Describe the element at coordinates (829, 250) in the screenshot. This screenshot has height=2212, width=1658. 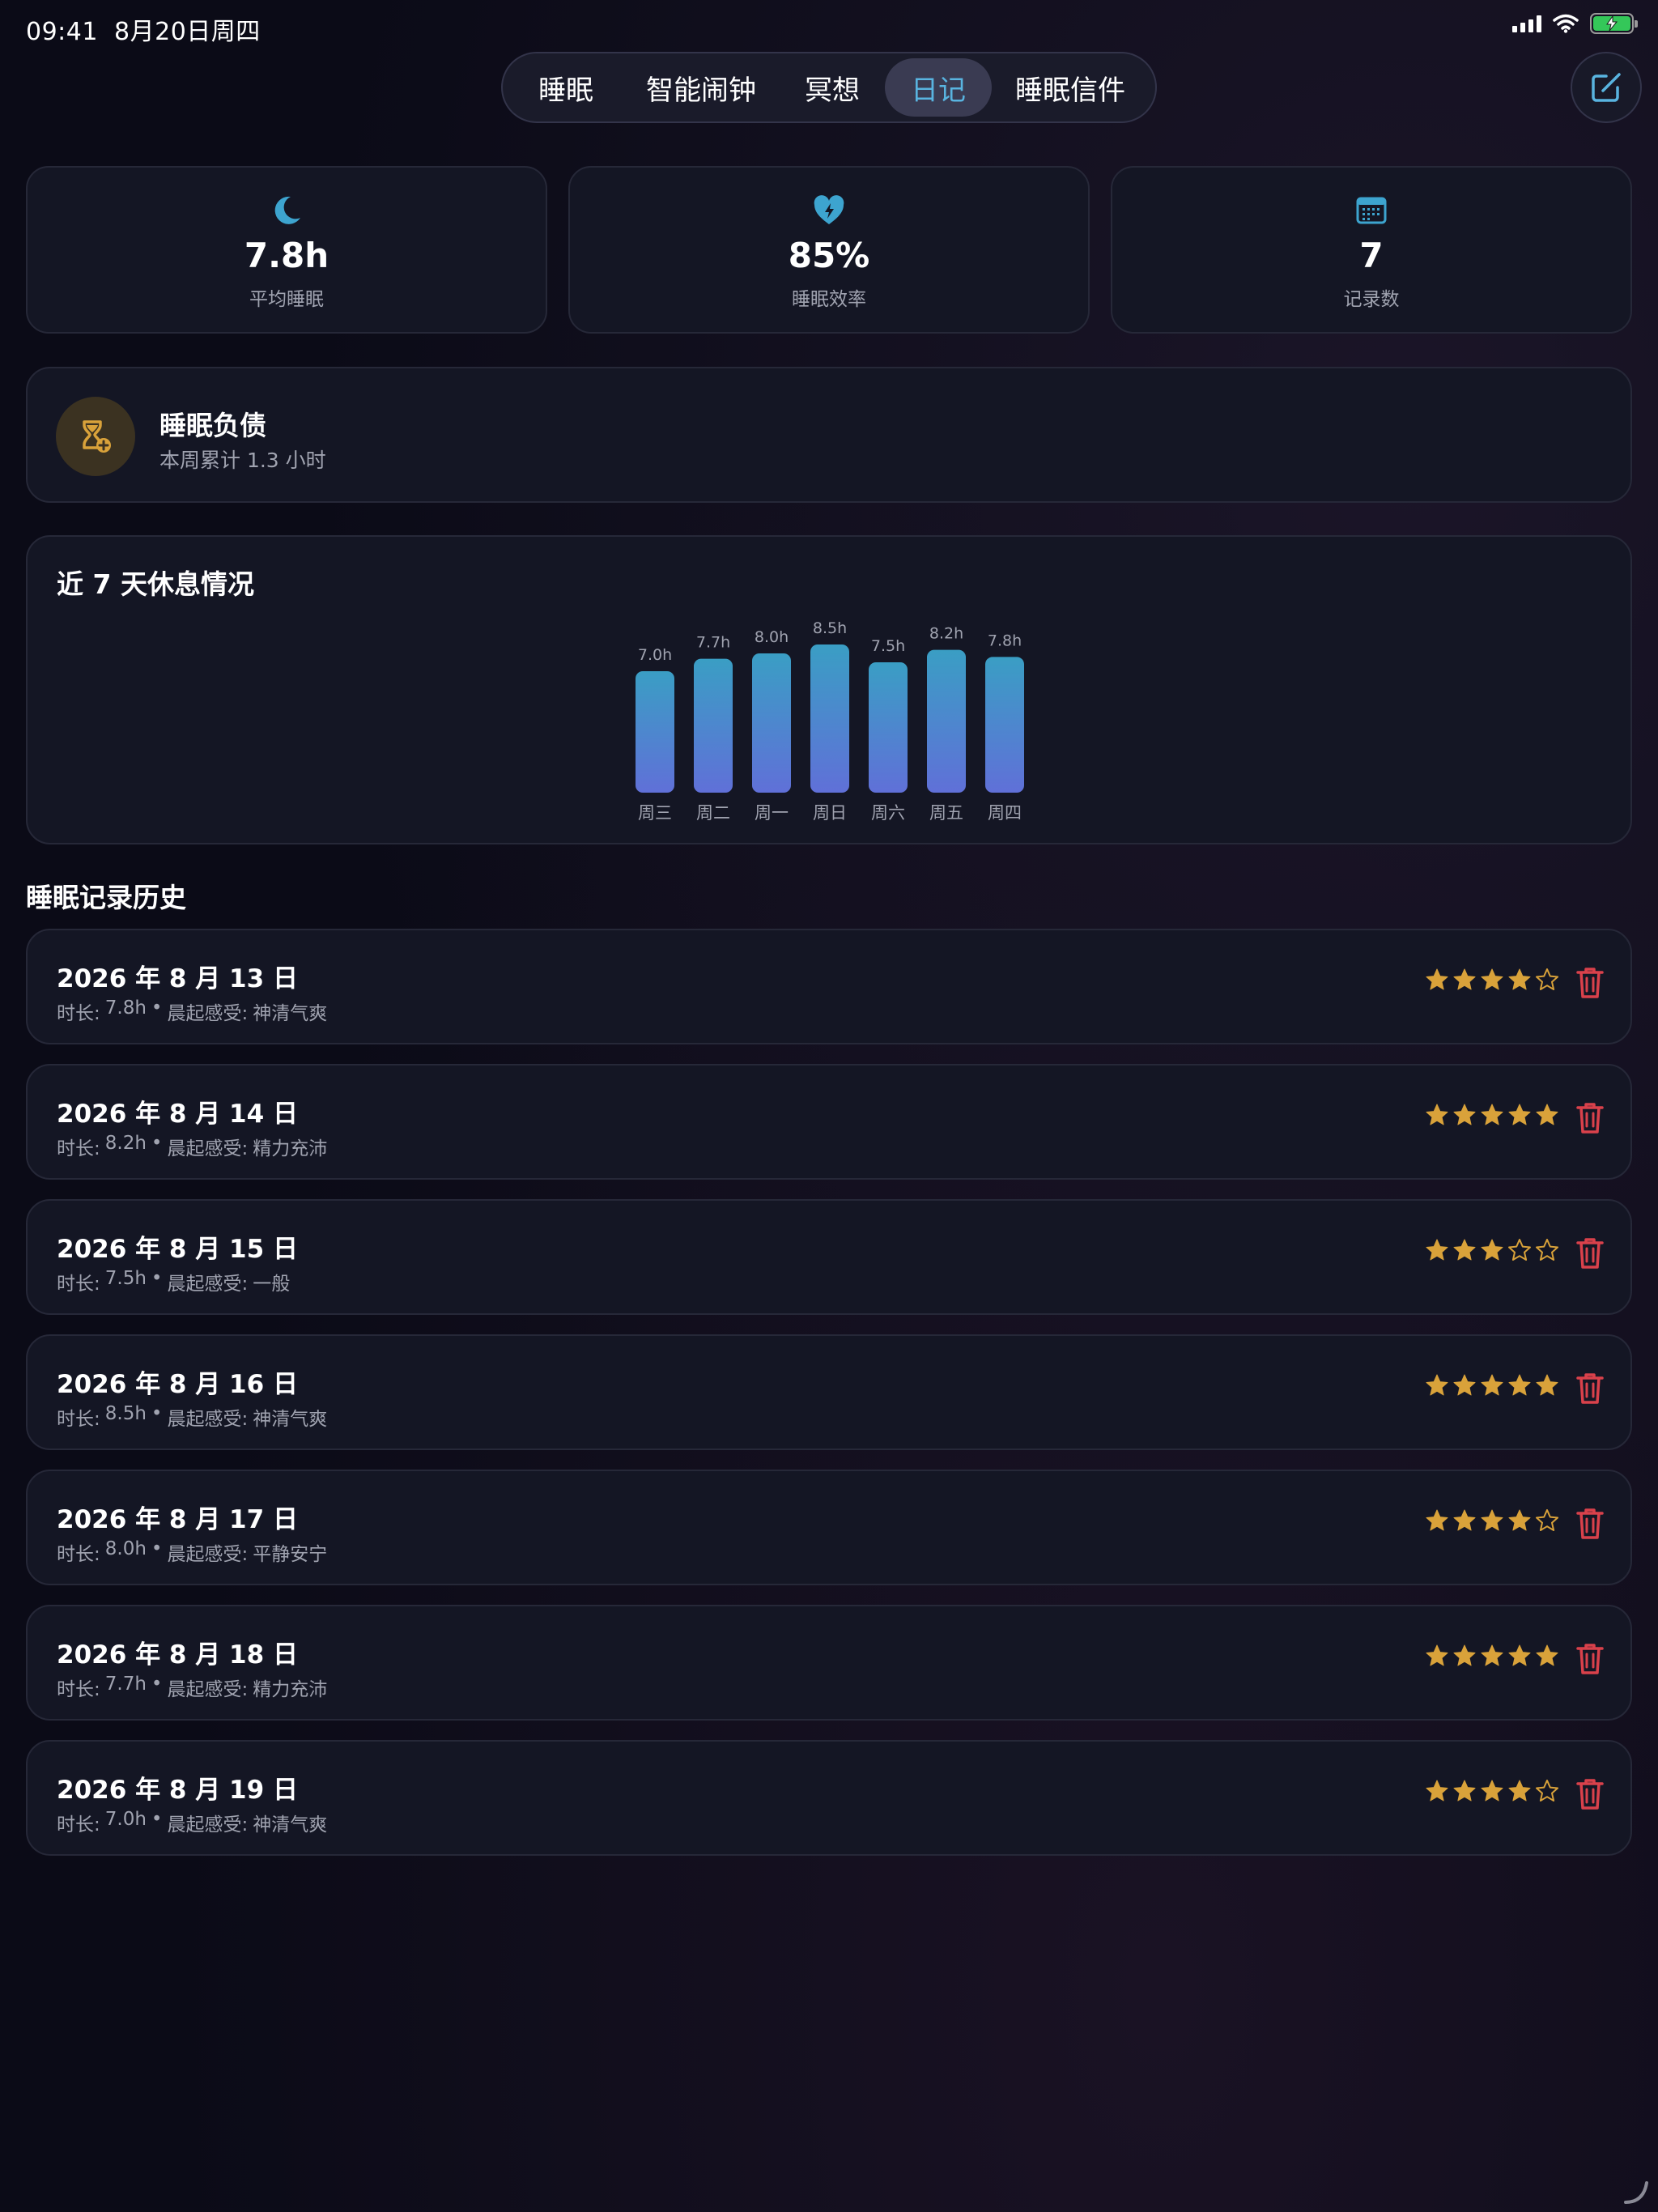
I see `stat-card-sleep-efficiency: 85% 睡眠效率` at that location.